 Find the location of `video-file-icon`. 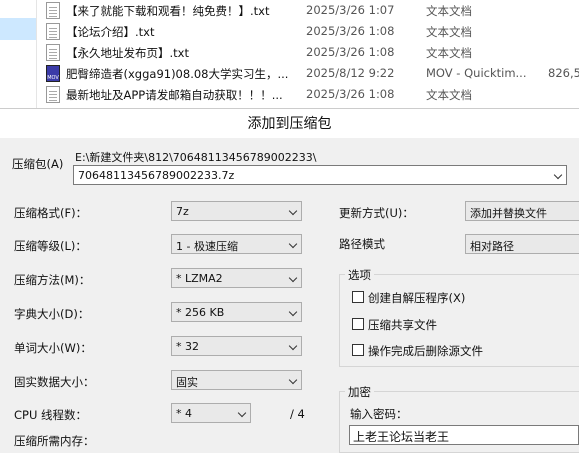

video-file-icon is located at coordinates (53, 73).